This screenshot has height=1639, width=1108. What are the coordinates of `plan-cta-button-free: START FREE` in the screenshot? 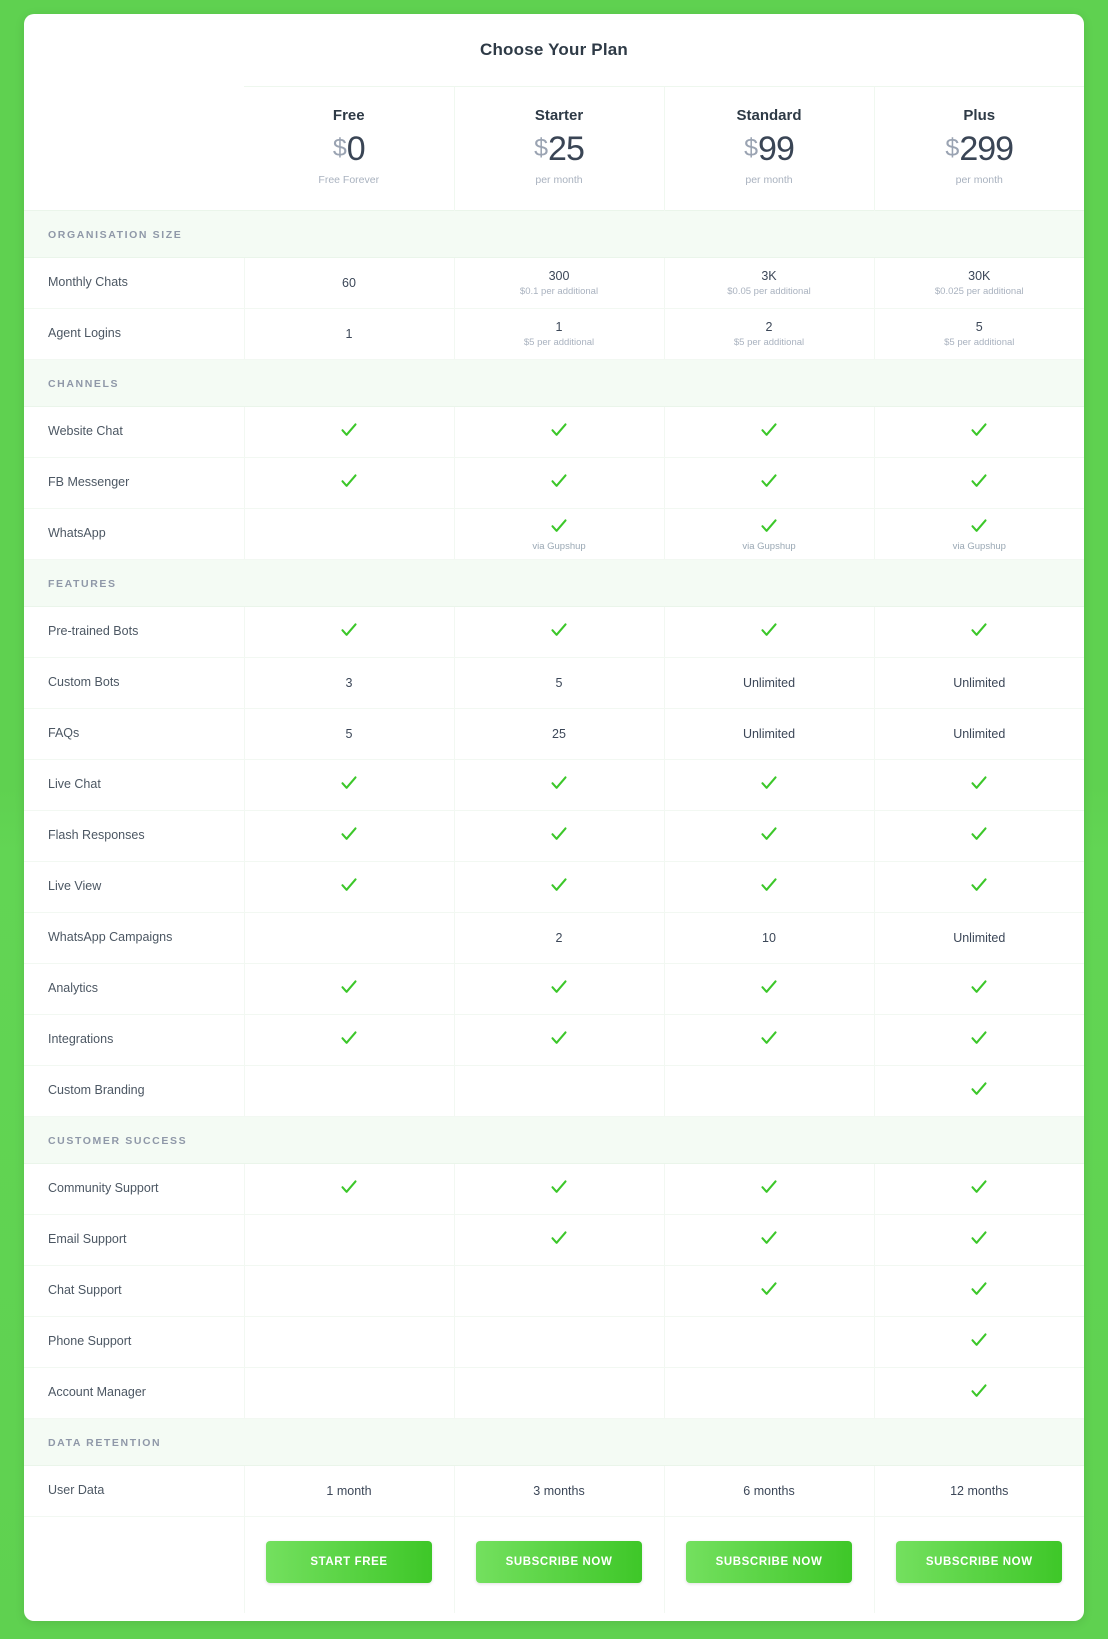 It's located at (349, 1562).